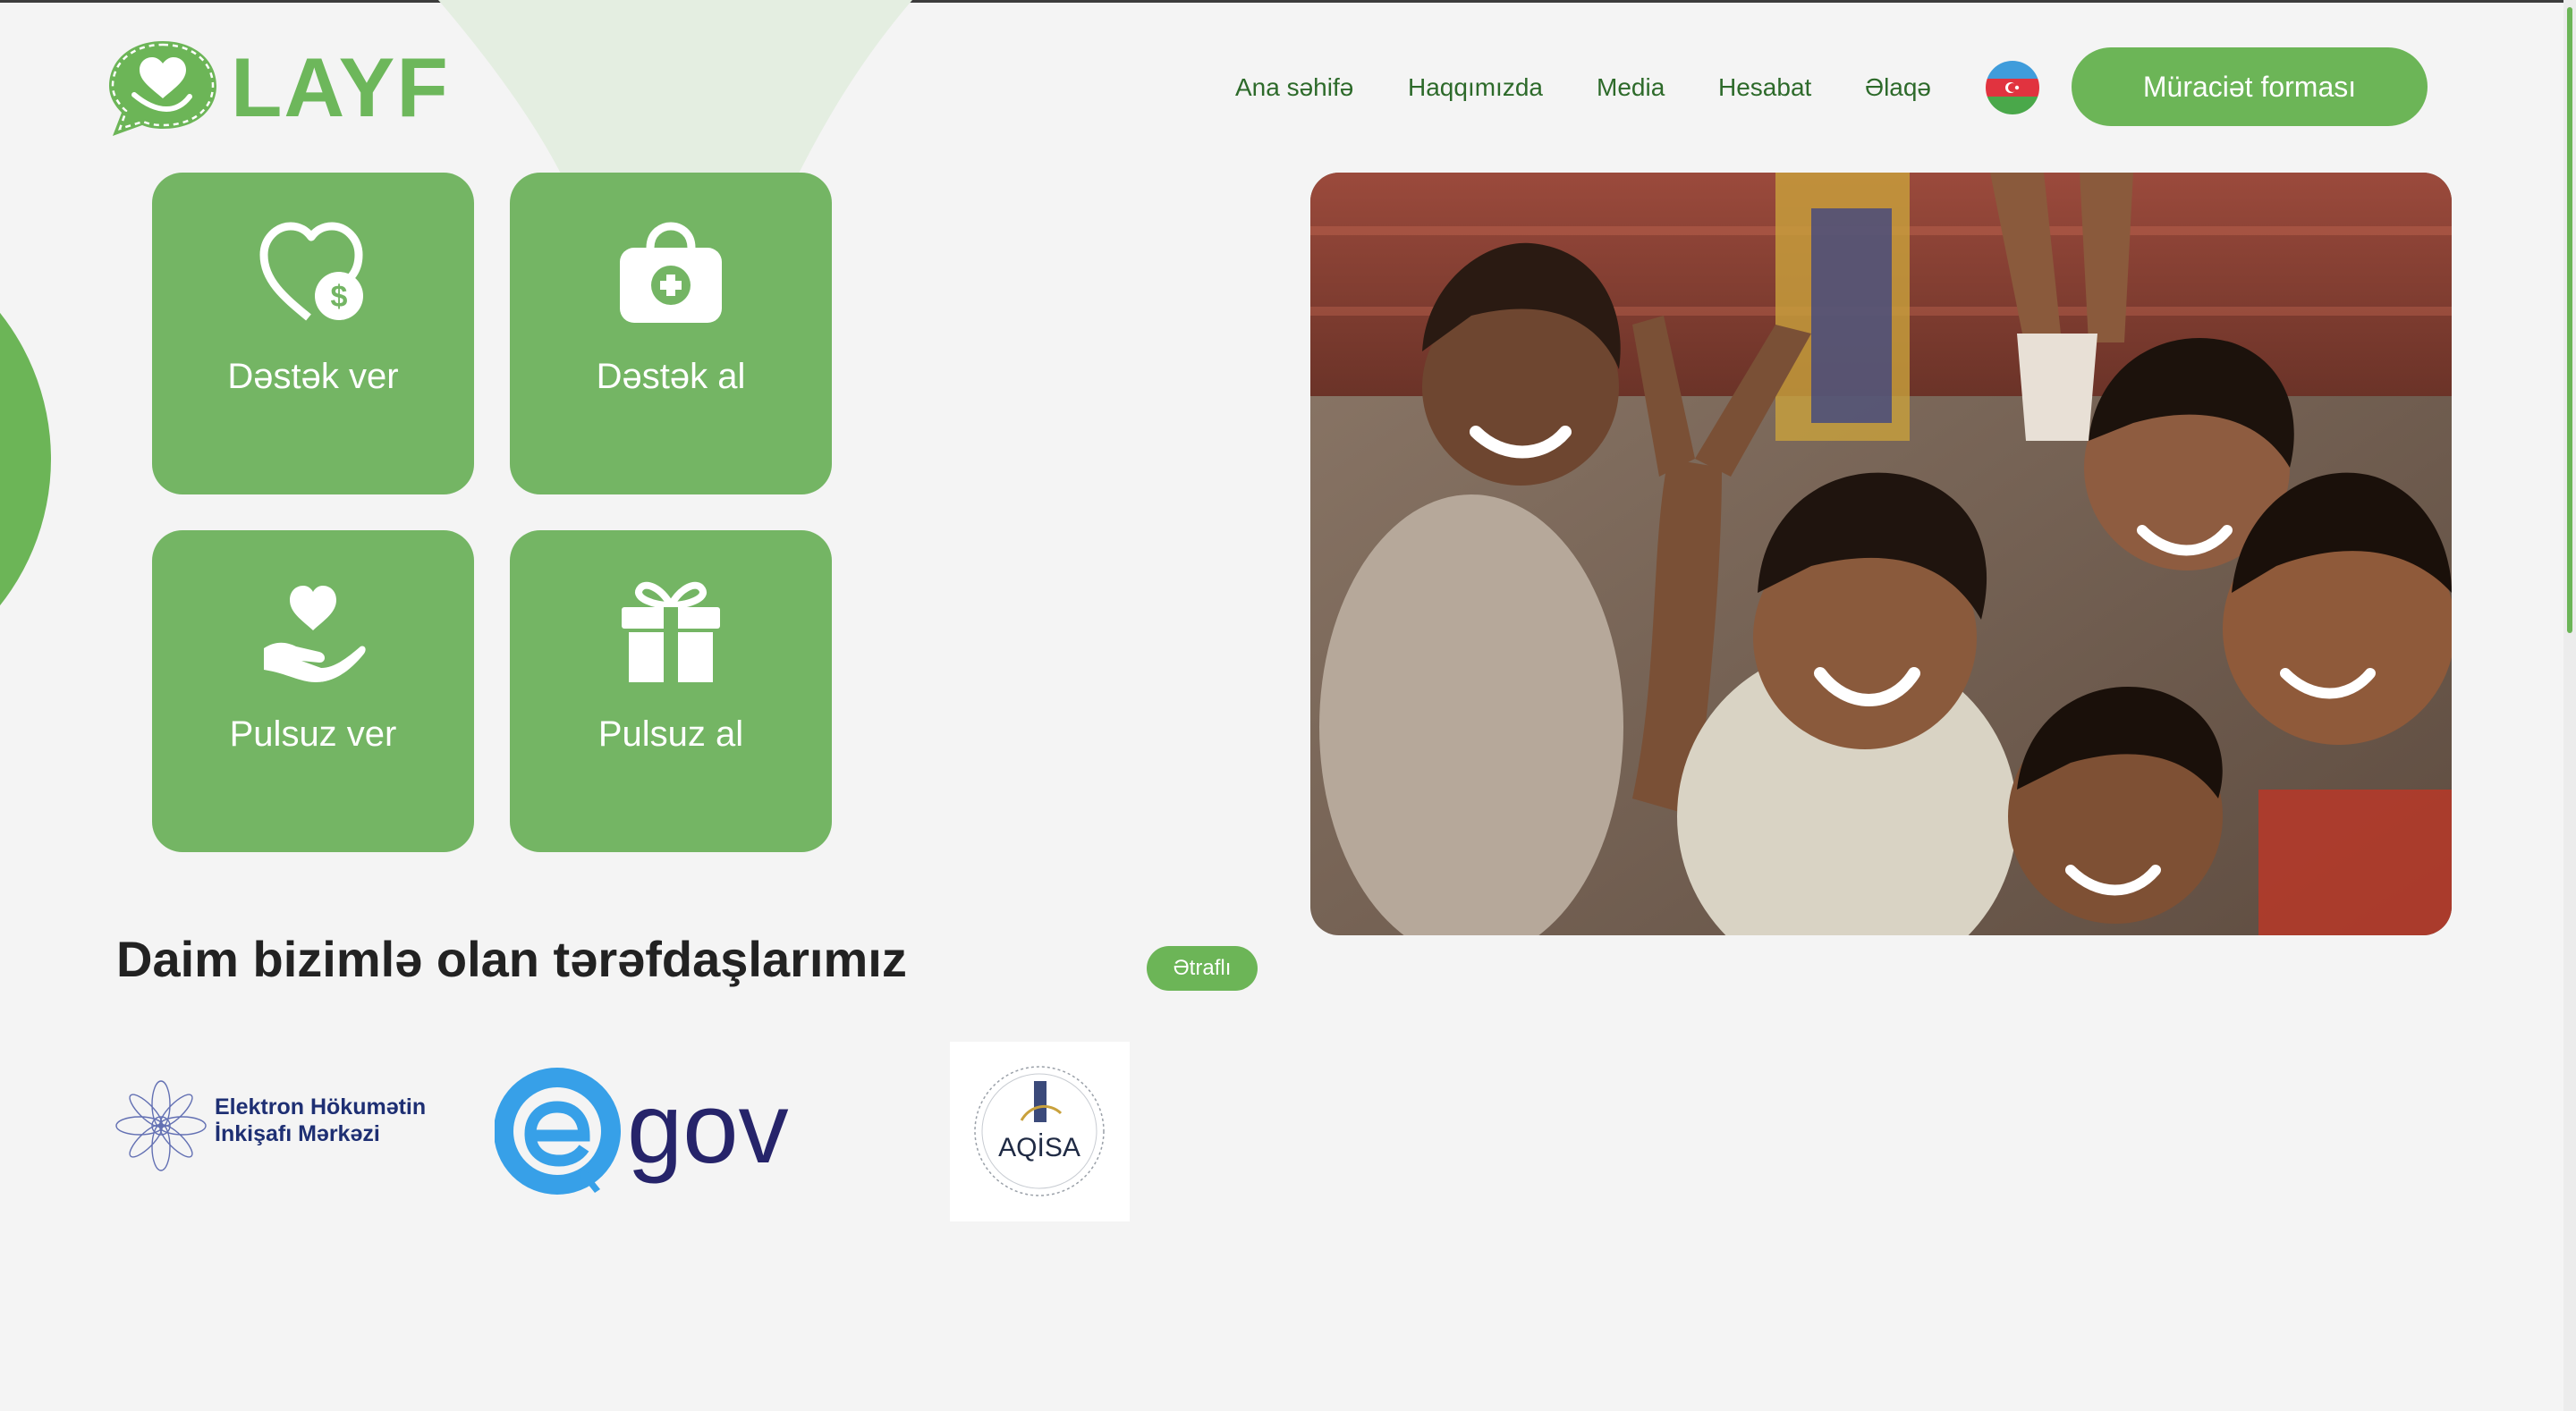 The image size is (2576, 1411). What do you see at coordinates (161, 1125) in the screenshot?
I see `ehim-rosette-icon` at bounding box center [161, 1125].